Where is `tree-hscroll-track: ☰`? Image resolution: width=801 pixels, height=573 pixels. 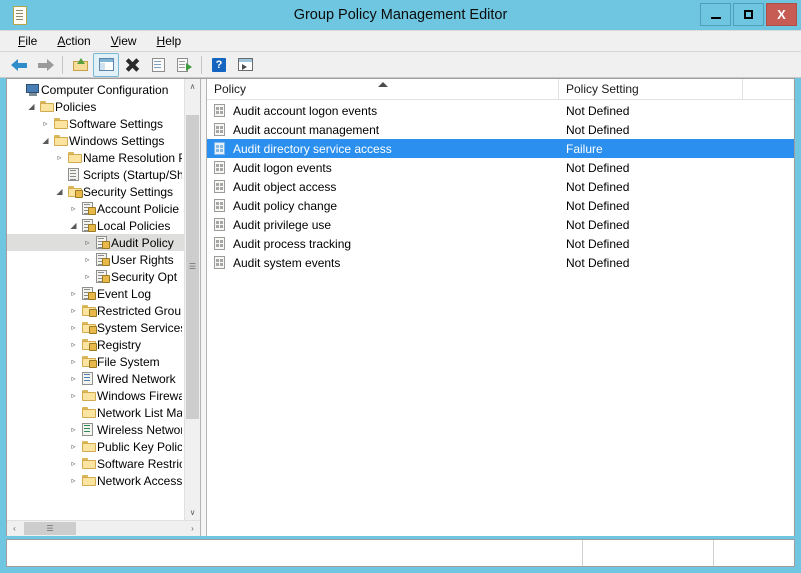
tree-hscroll-track: ☰ is located at coordinates (103, 528).